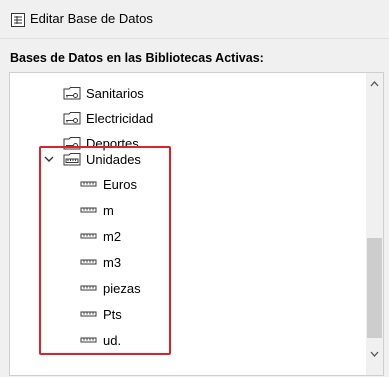  Describe the element at coordinates (374, 354) in the screenshot. I see `scroll-down-arrow-icon` at that location.